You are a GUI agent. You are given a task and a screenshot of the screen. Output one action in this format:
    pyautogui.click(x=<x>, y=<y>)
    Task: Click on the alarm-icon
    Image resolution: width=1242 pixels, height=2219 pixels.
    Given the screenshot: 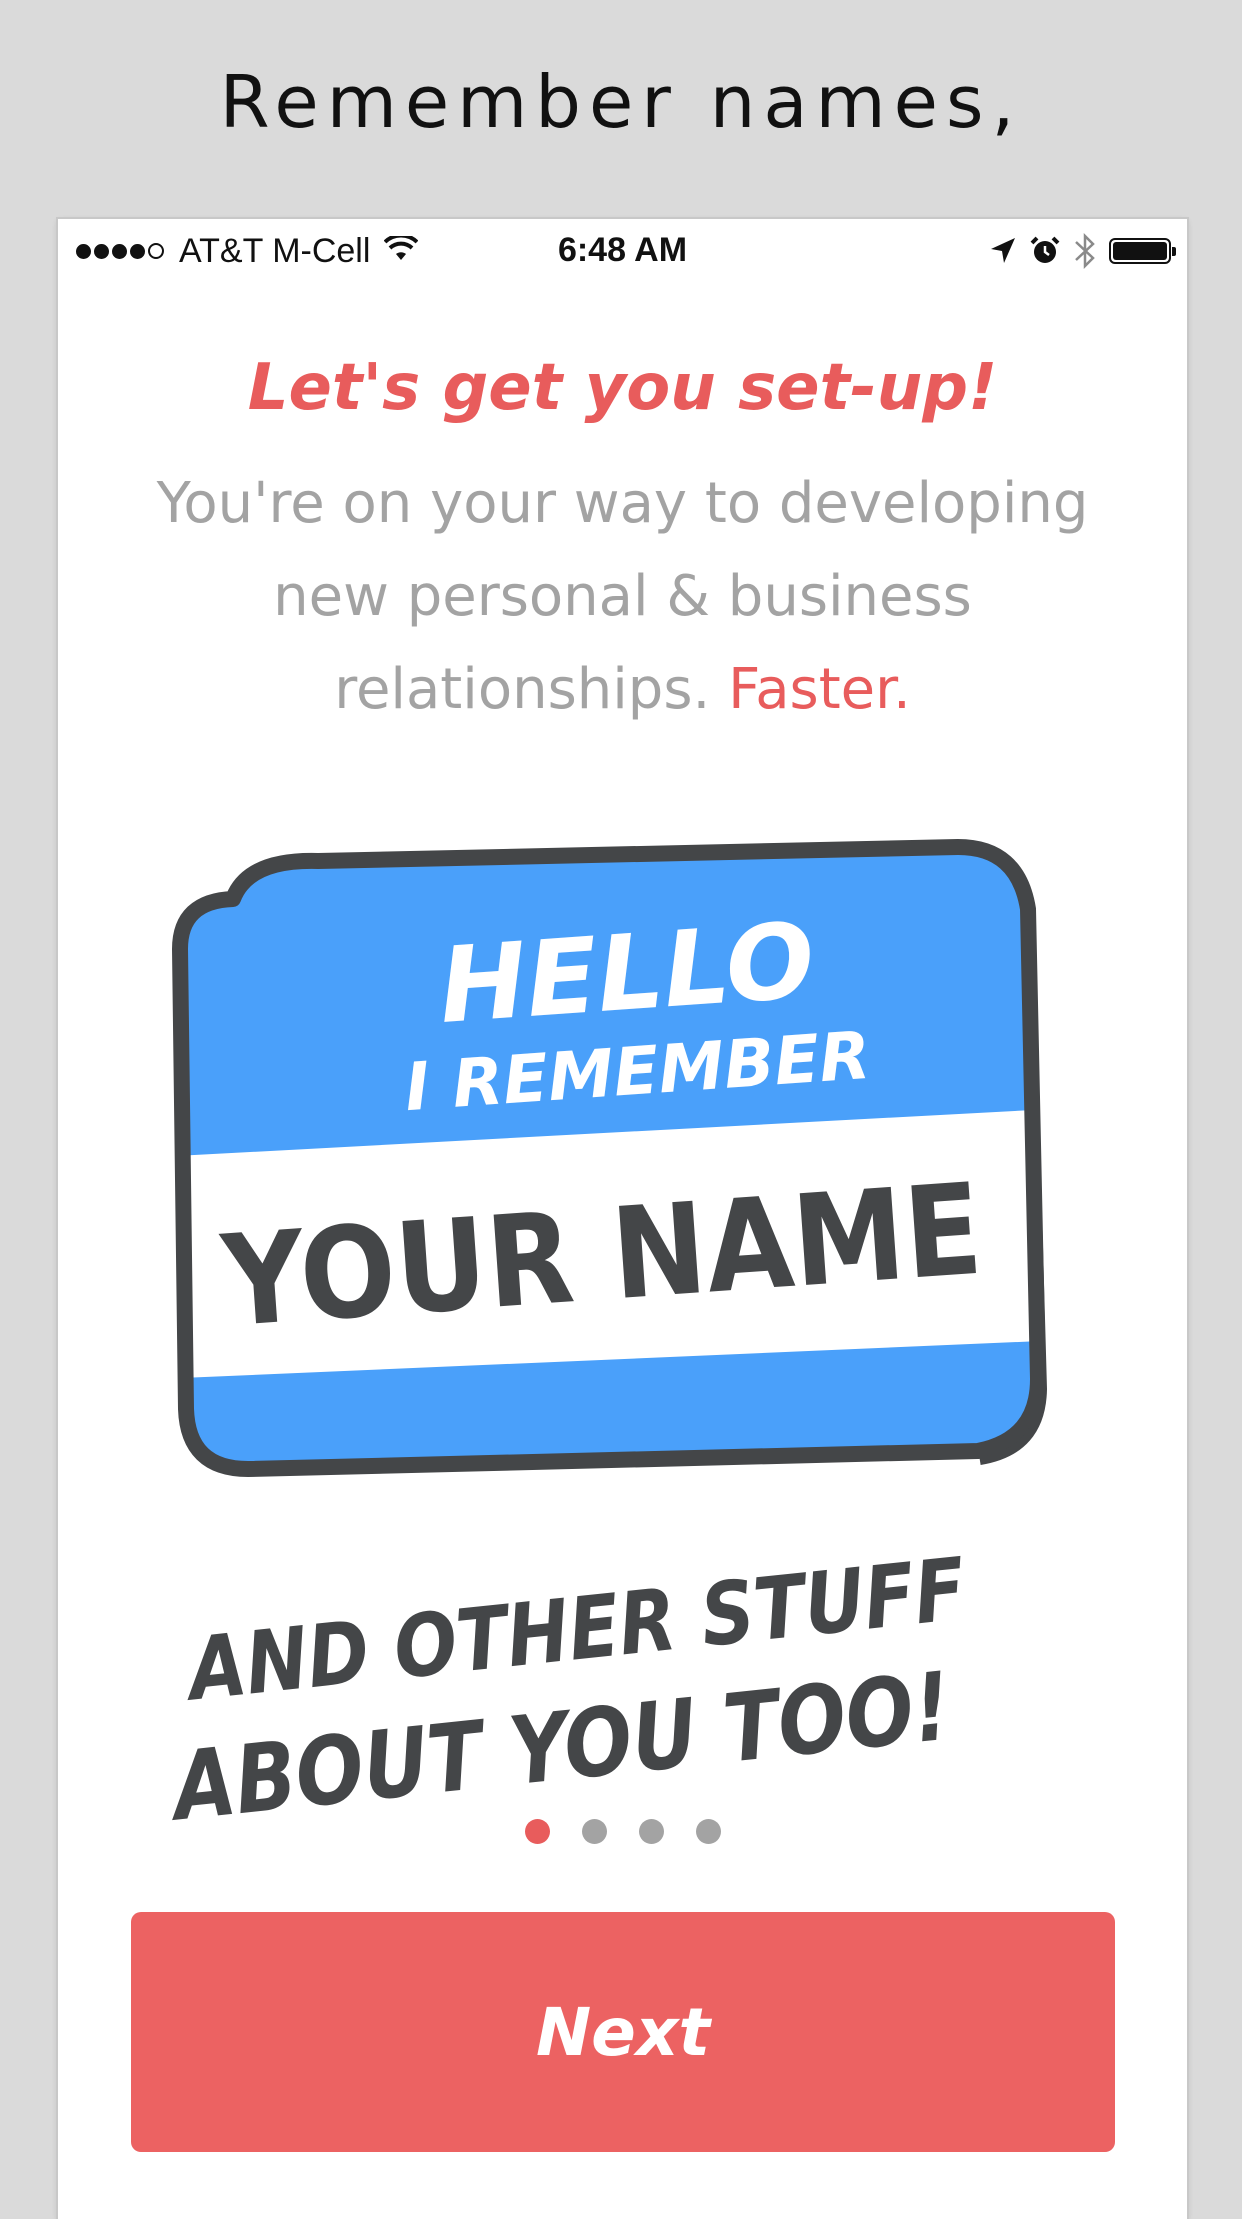 What is the action you would take?
    pyautogui.click(x=1045, y=251)
    